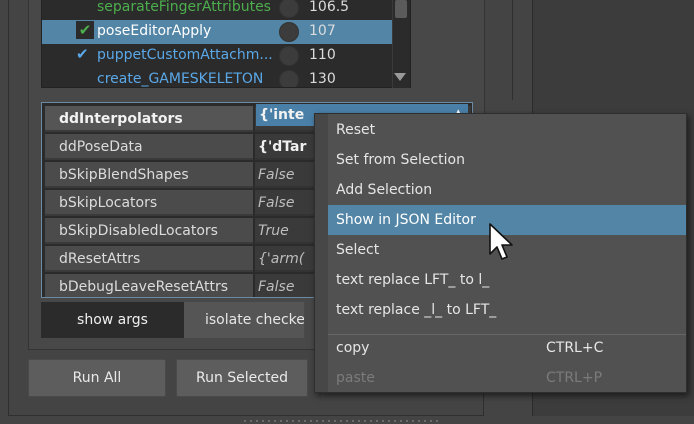 The width and height of the screenshot is (694, 424). Describe the element at coordinates (344, 421) in the screenshot. I see `resize-grip-icon` at that location.